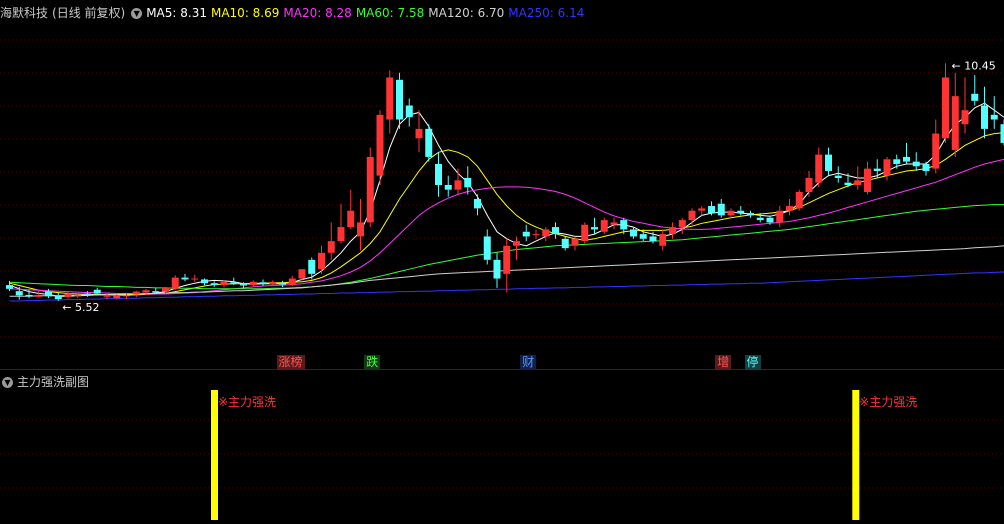 This screenshot has width=1004, height=524. What do you see at coordinates (974, 65) in the screenshot?
I see `high-price-label: ← 10.45` at bounding box center [974, 65].